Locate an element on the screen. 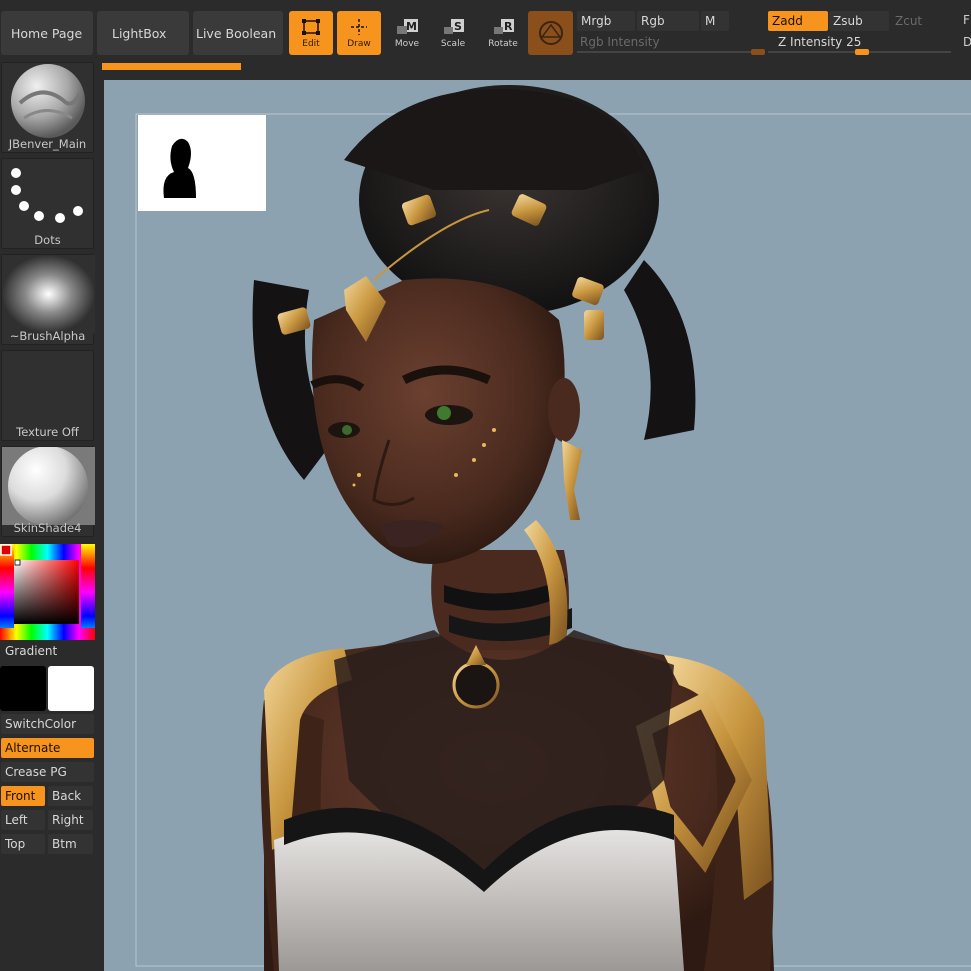 Image resolution: width=971 pixels, height=971 pixels. sculptris-icon is located at coordinates (550, 33).